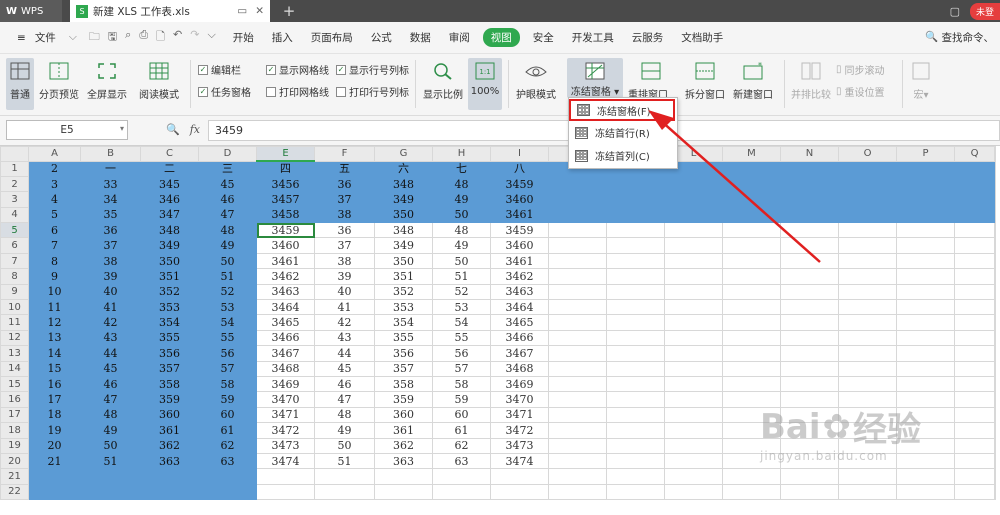 Image resolution: width=1000 pixels, height=515 pixels. What do you see at coordinates (14, 461) in the screenshot?
I see `row-header: 20` at bounding box center [14, 461].